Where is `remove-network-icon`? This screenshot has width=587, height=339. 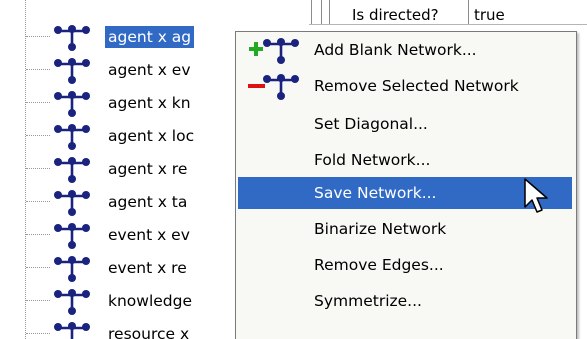 remove-network-icon is located at coordinates (273, 87).